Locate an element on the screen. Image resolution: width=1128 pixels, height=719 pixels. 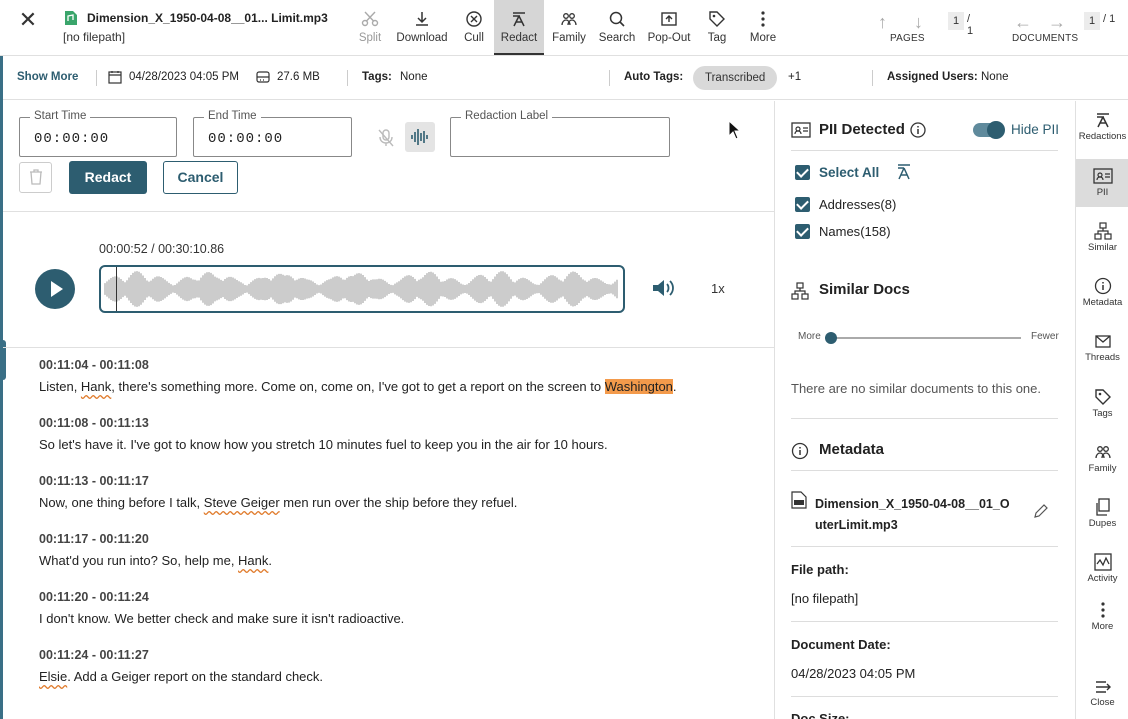
cull-icon is located at coordinates (474, 19).